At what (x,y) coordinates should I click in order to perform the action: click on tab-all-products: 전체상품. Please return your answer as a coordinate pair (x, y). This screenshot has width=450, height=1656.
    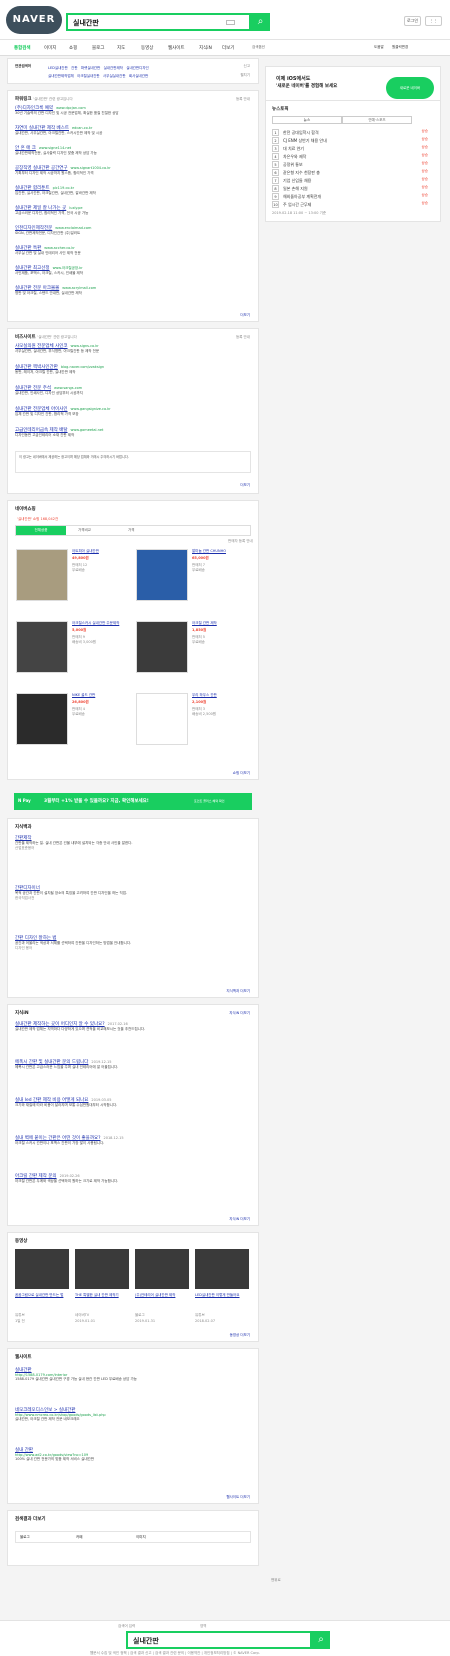
    Looking at the image, I should click on (41, 530).